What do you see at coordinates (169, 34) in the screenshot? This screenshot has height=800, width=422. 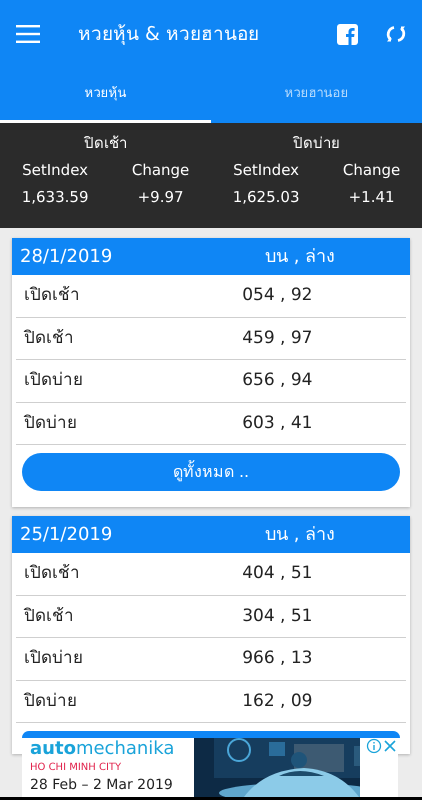 I see `app-title: หวยหุ้น & หวยฮานอย` at bounding box center [169, 34].